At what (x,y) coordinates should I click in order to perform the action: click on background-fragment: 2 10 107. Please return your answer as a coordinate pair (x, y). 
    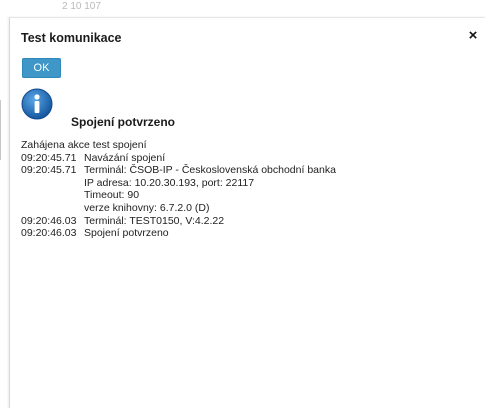
    Looking at the image, I should click on (81, 6).